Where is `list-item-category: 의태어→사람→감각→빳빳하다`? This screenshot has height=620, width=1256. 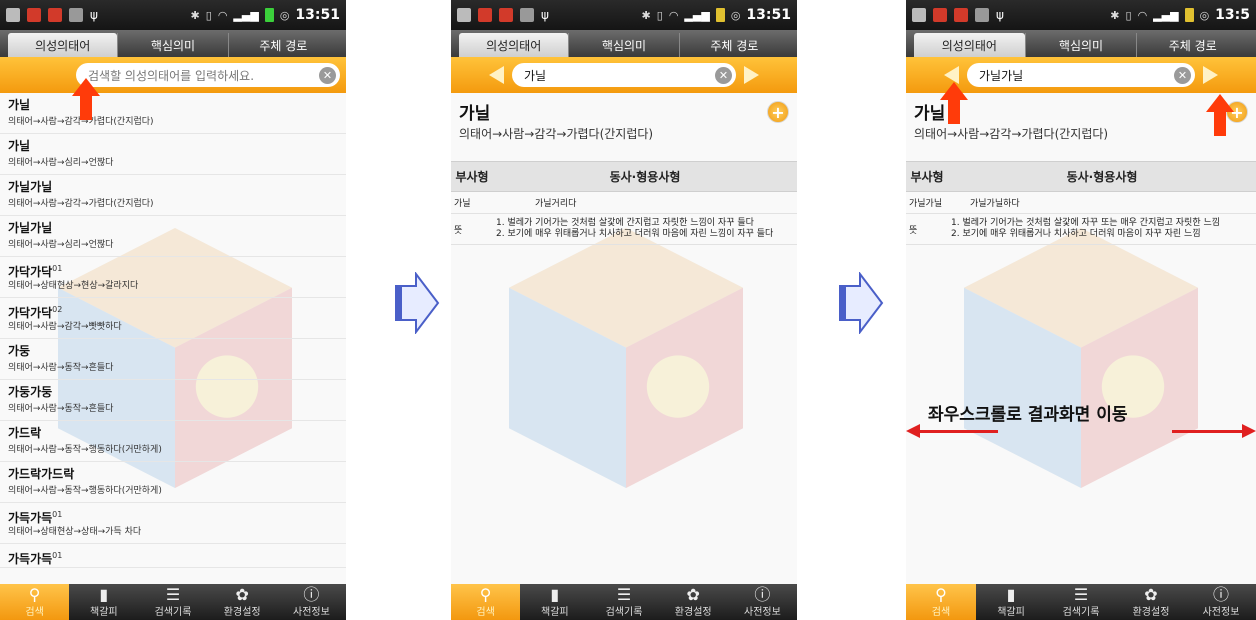
list-item-category: 의태어→사람→감각→빳빳하다 is located at coordinates (65, 327).